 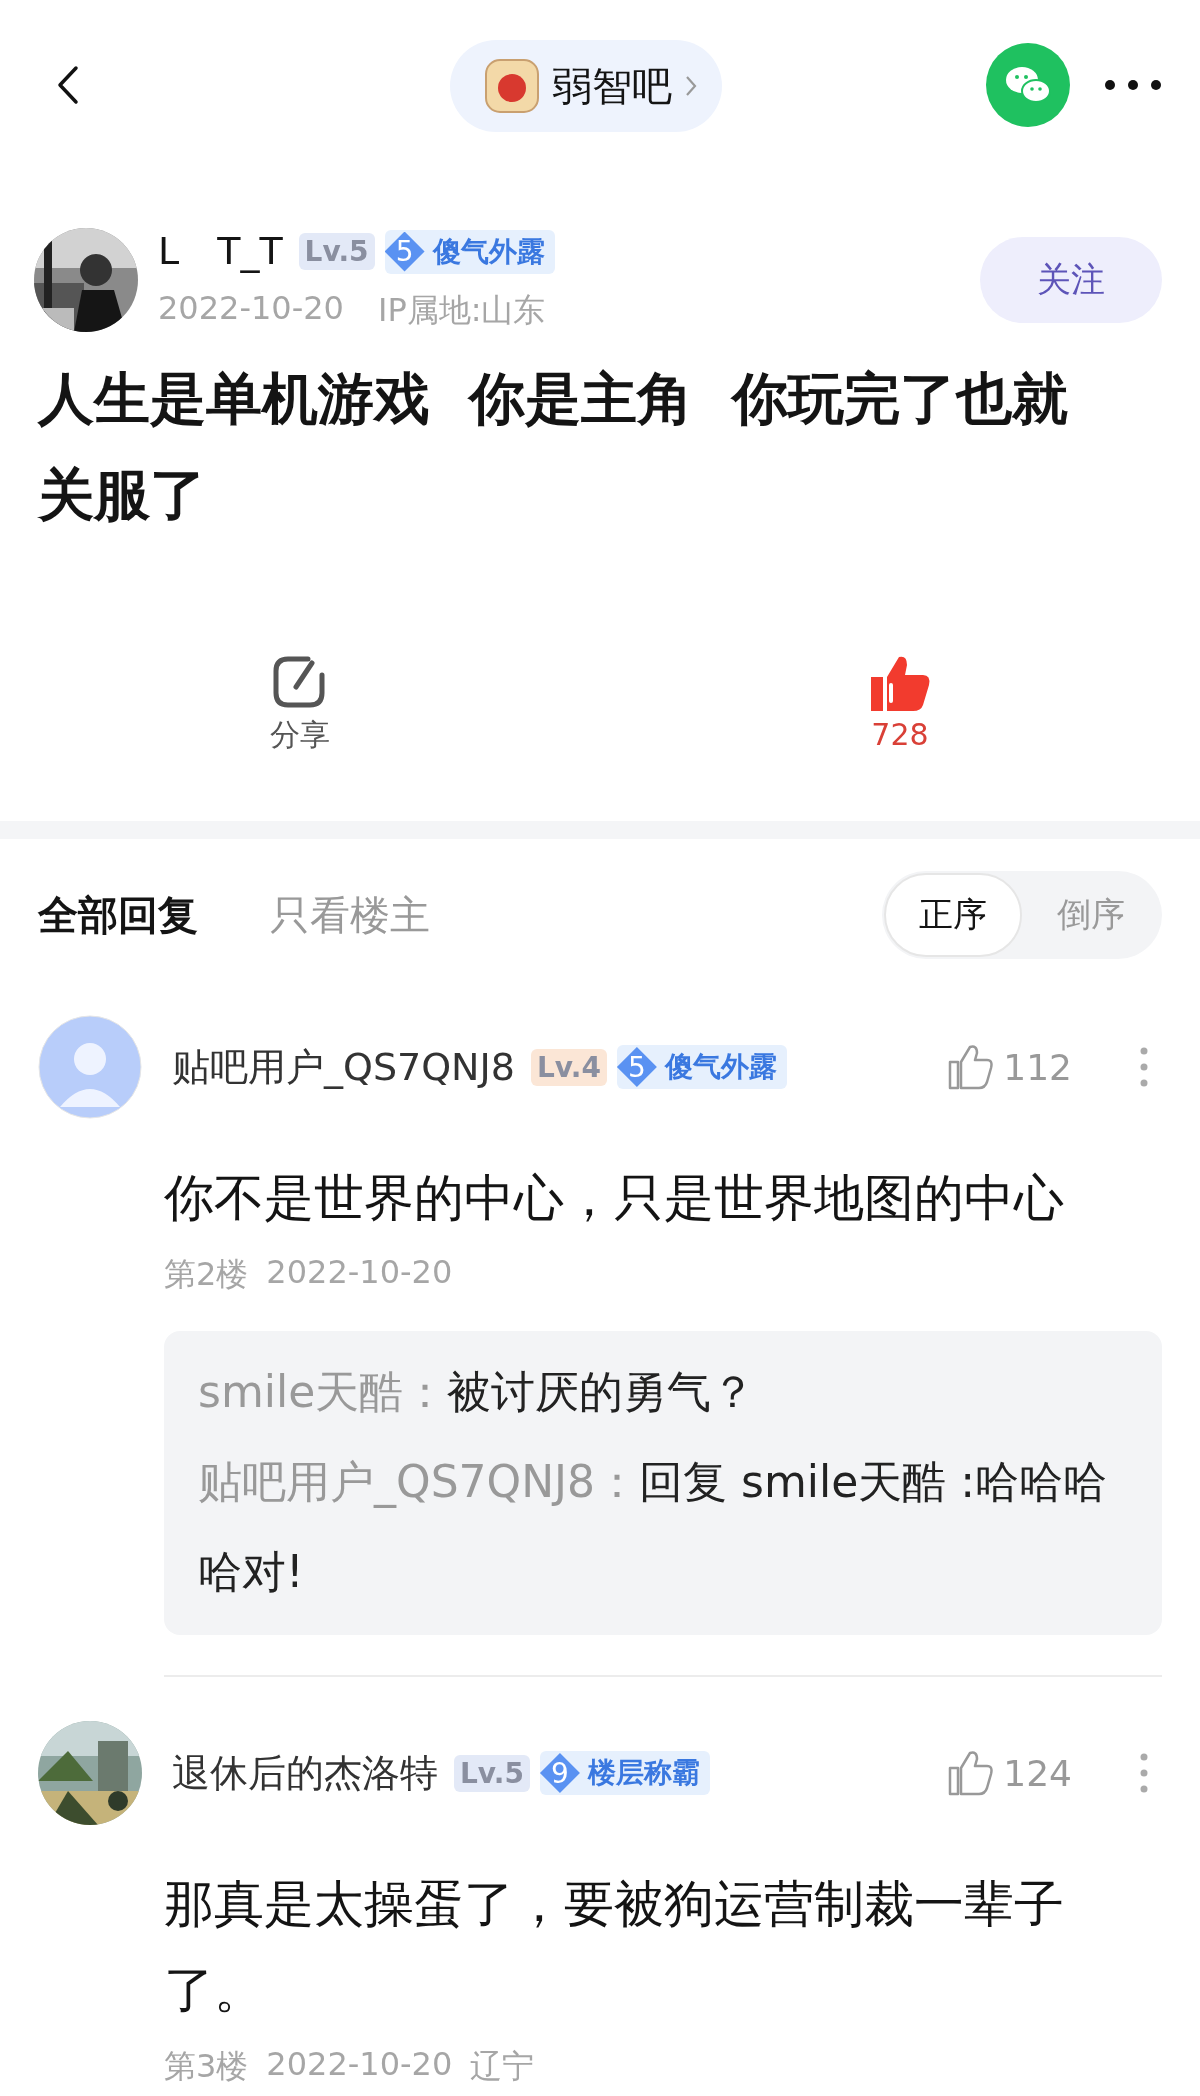 I want to click on title-badge: 9 楼层称霸, so click(x=624, y=1773).